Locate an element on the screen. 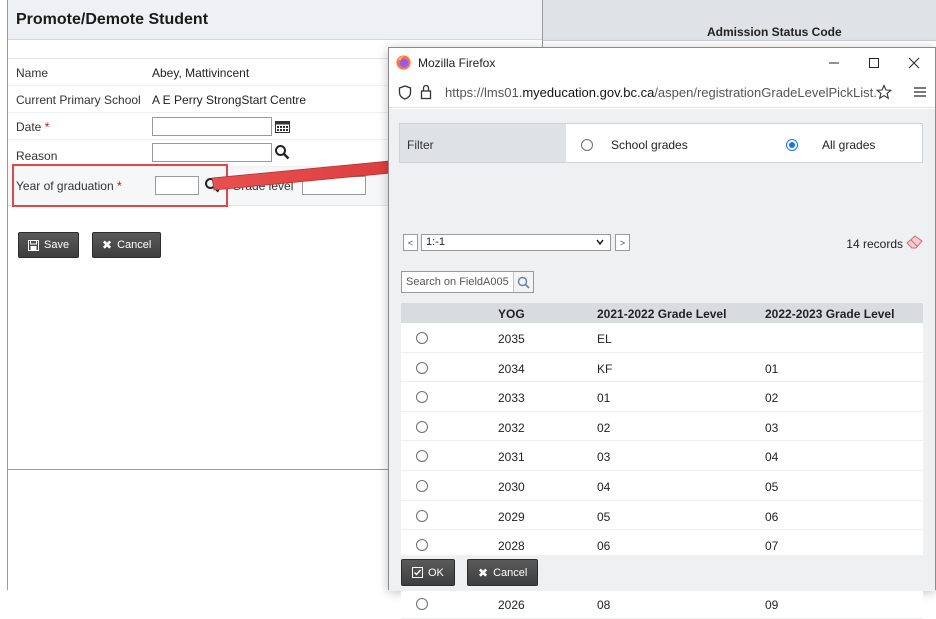  cell-yog: 2032 is located at coordinates (511, 427).